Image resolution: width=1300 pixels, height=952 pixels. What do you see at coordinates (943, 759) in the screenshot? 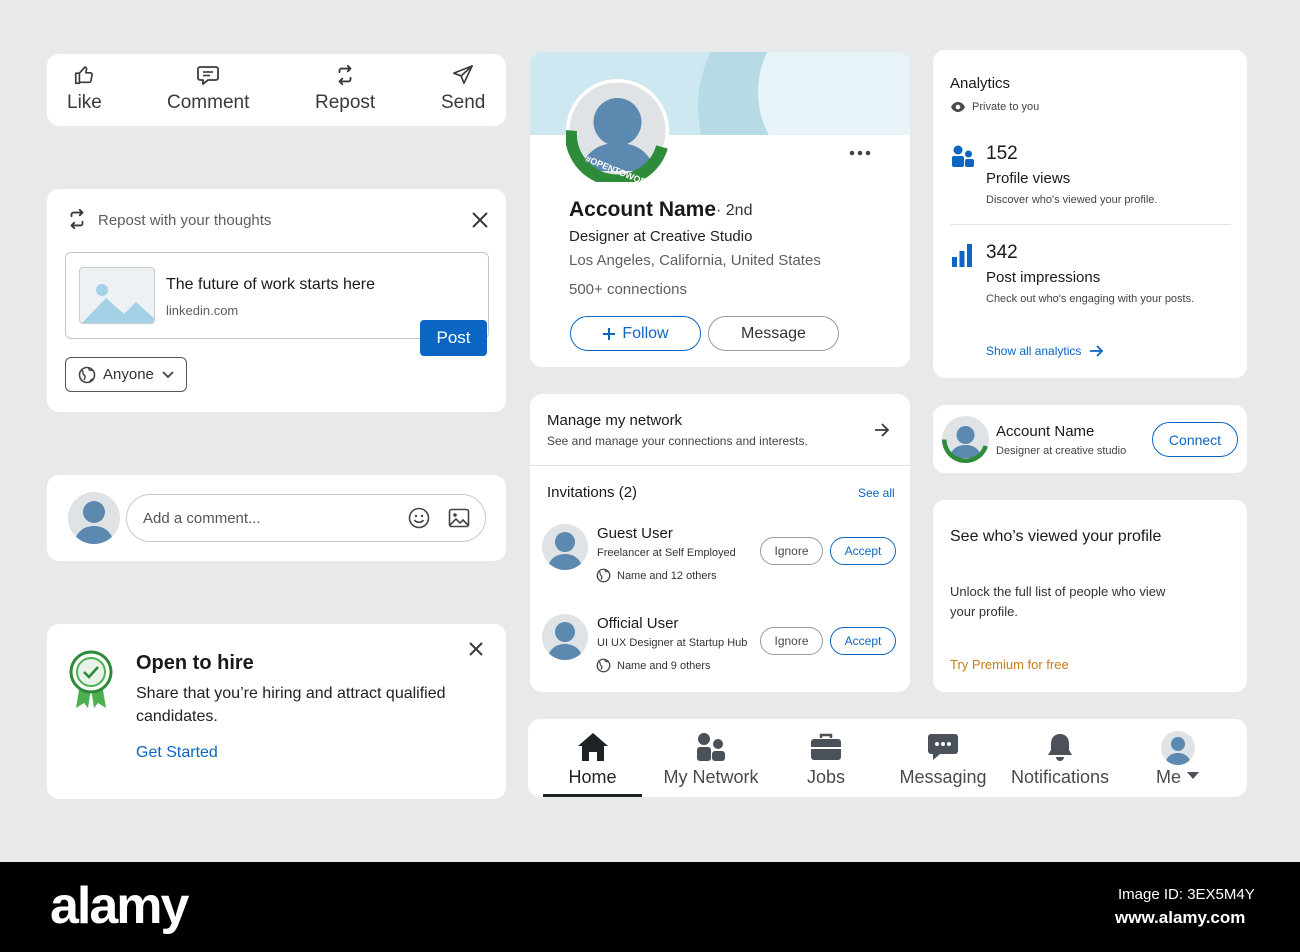
I see `nav-messaging: Messaging` at bounding box center [943, 759].